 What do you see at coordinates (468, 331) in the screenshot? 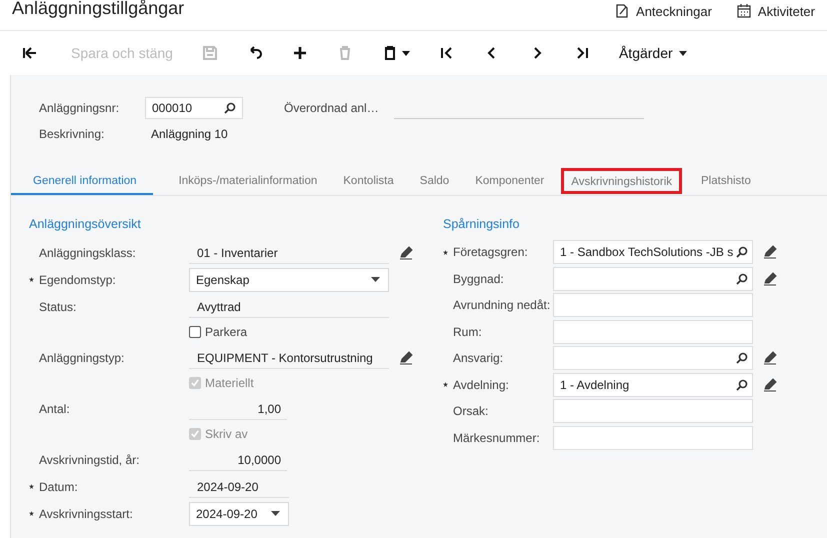
I see `field-label: Rum:` at bounding box center [468, 331].